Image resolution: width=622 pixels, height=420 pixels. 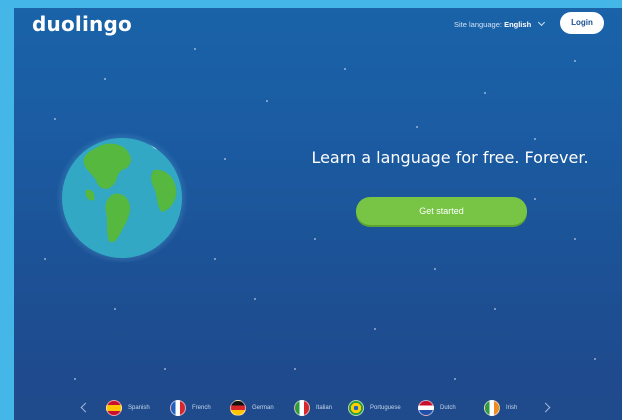 I want to click on ireland-flag-icon, so click(x=492, y=408).